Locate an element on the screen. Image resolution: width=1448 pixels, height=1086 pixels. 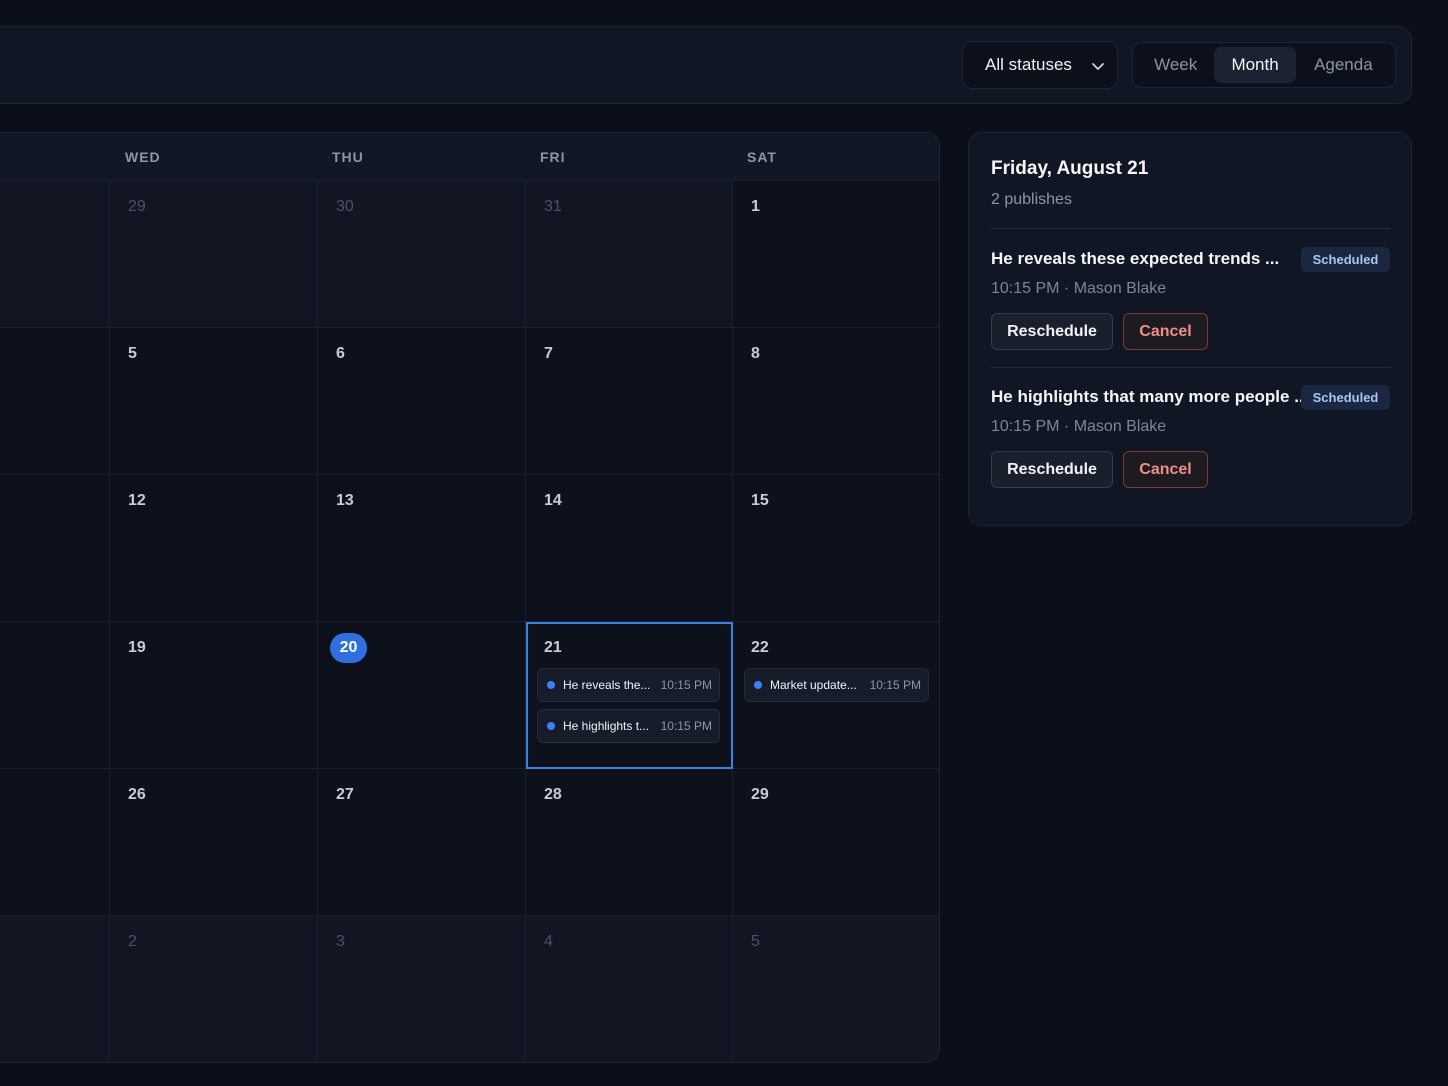
calendar-event: Market update... 10:15 PM is located at coordinates (836, 685).